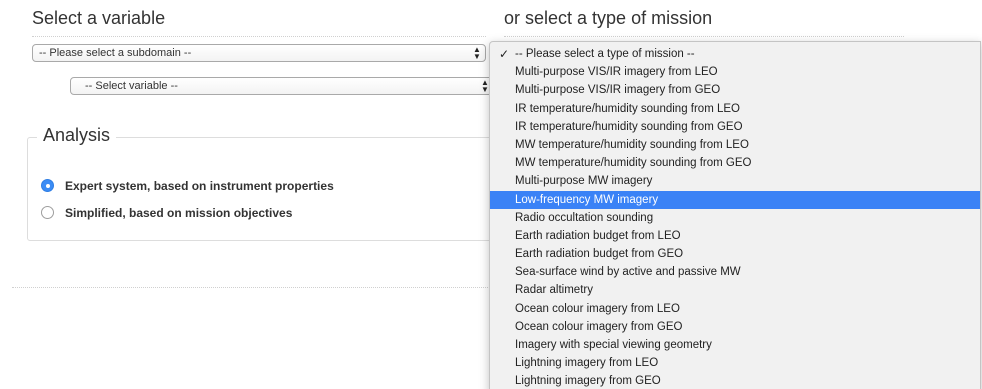 This screenshot has height=389, width=982. Describe the element at coordinates (735, 72) in the screenshot. I see `mission-option: Multi-purpose VIS/IR imagery from LEO` at that location.